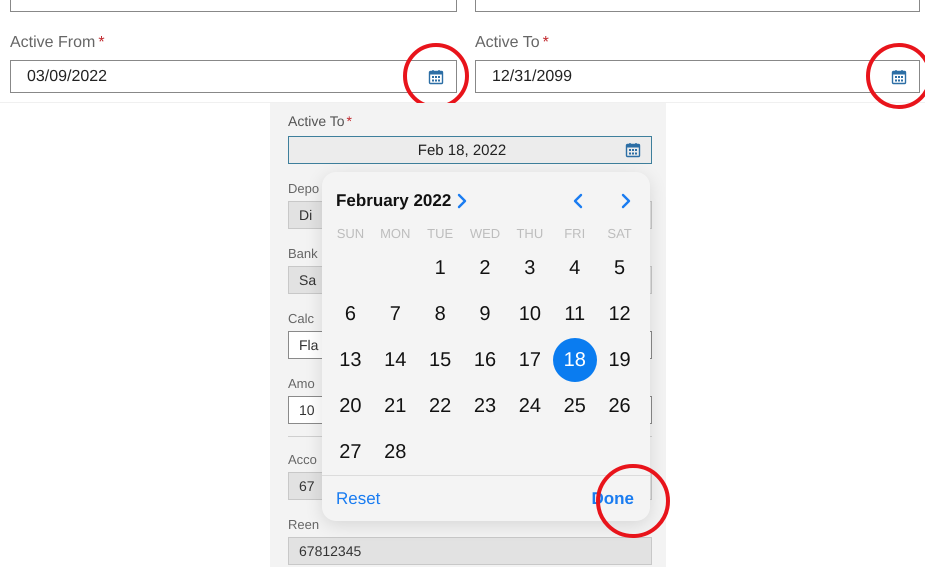 Image resolution: width=925 pixels, height=567 pixels. Describe the element at coordinates (530, 406) in the screenshot. I see `calendar-day: 24` at that location.